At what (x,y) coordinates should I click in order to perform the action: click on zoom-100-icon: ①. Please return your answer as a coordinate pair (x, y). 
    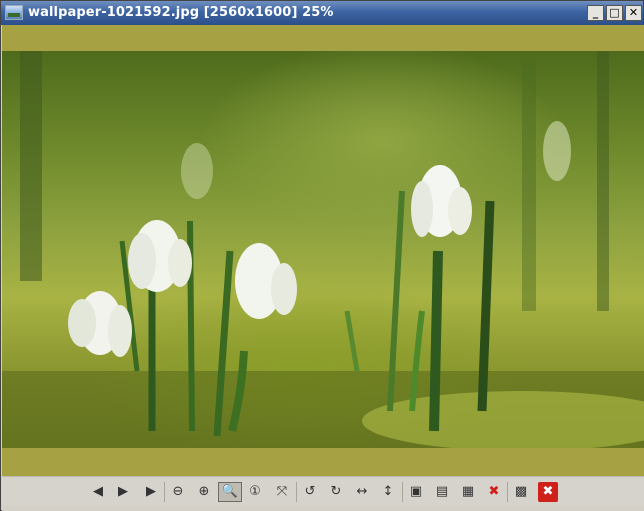
    Looking at the image, I should click on (255, 491).